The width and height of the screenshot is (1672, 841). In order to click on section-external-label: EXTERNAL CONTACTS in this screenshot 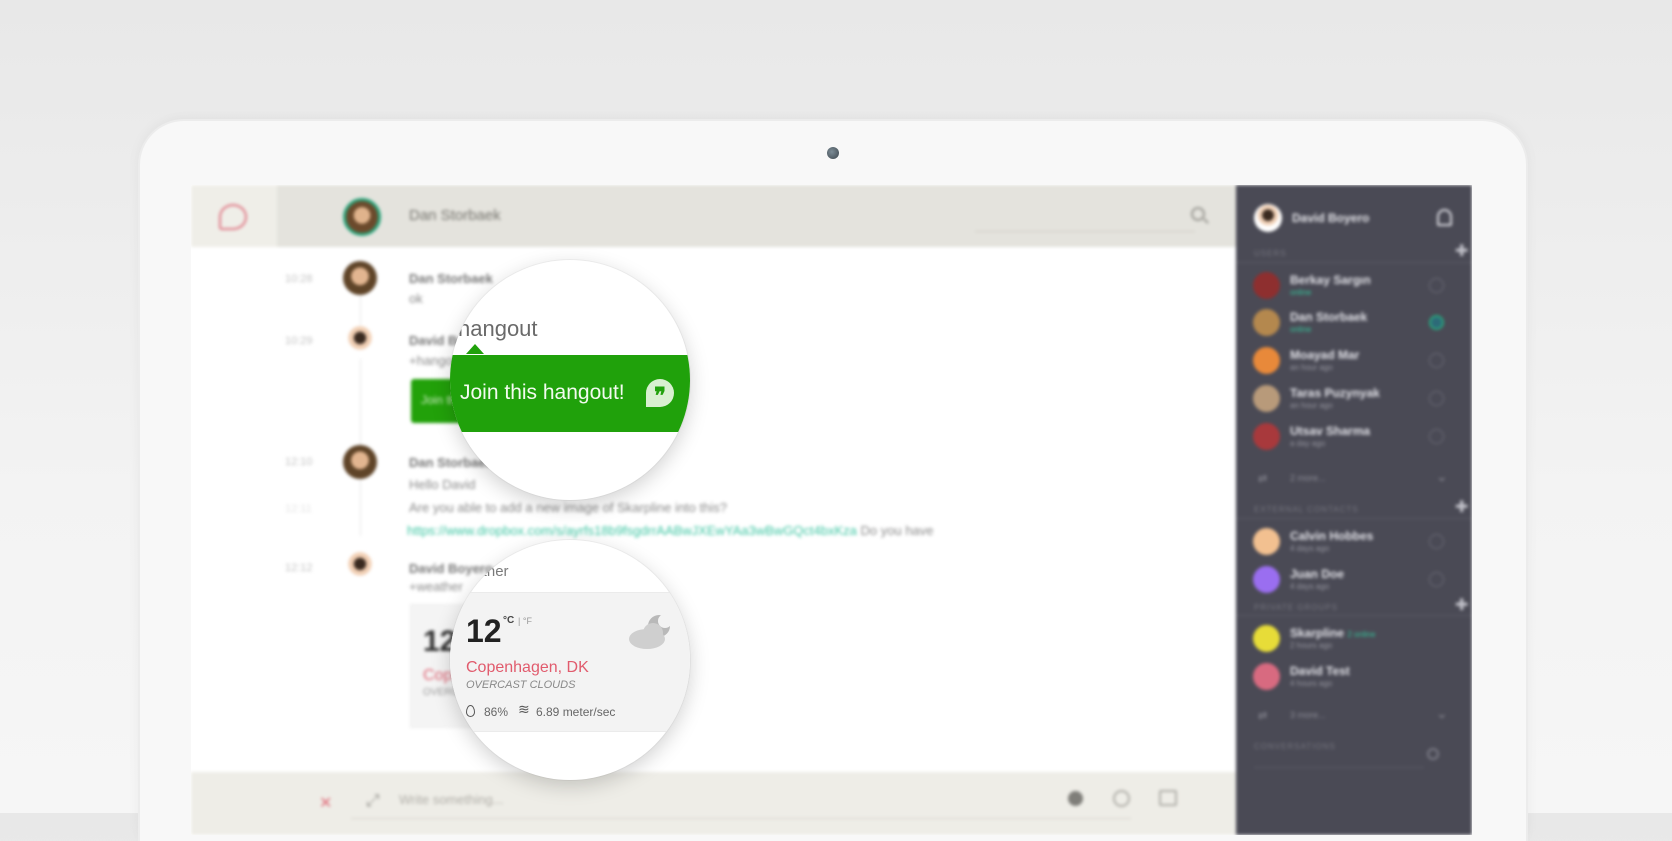, I will do `click(1306, 509)`.